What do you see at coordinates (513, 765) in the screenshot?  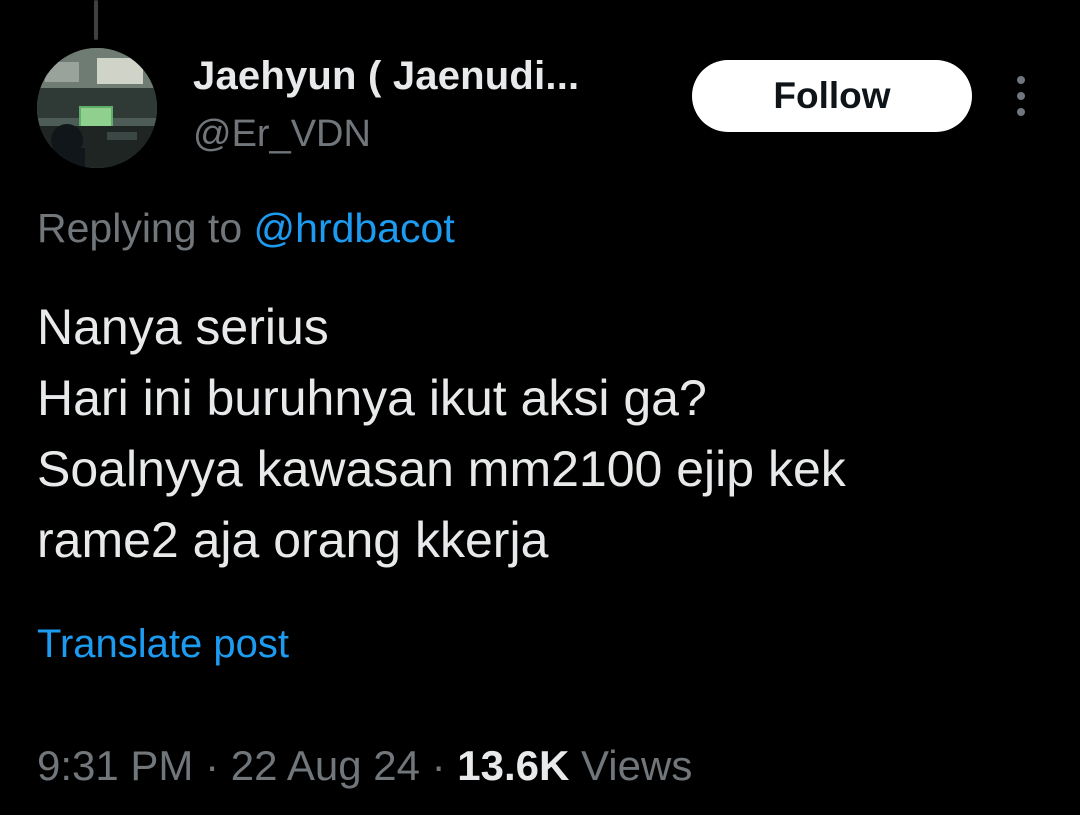 I see `views-count: 13.6K` at bounding box center [513, 765].